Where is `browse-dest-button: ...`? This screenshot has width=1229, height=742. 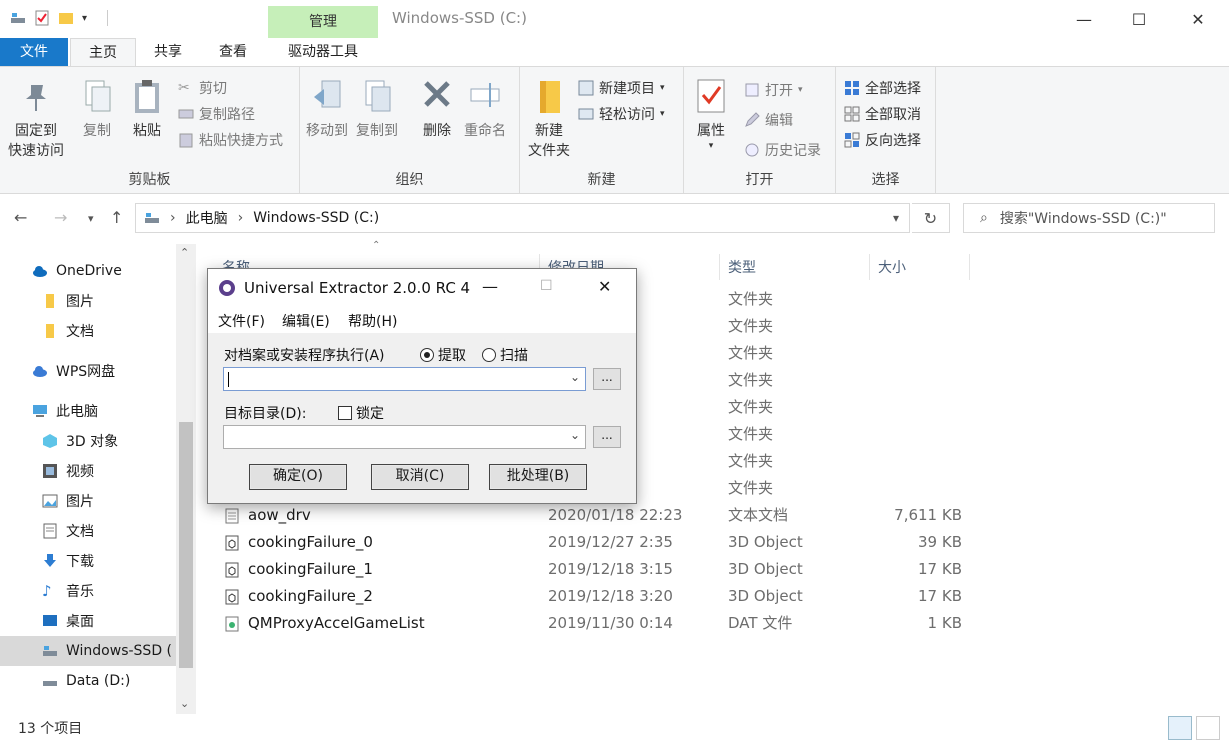 browse-dest-button: ... is located at coordinates (607, 437).